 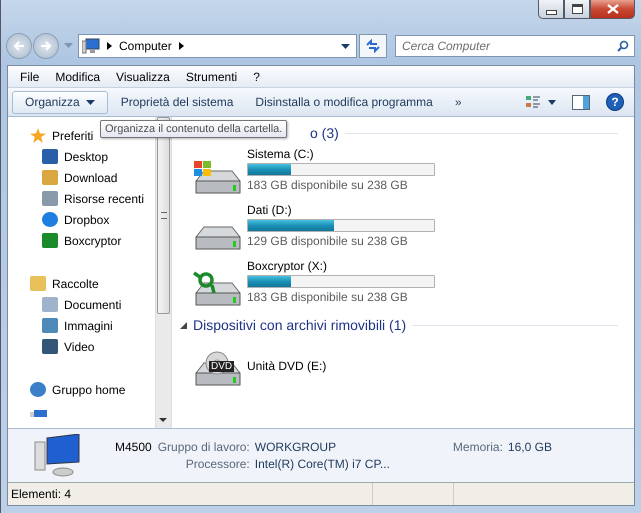 I want to click on minimize-button, so click(x=551, y=9).